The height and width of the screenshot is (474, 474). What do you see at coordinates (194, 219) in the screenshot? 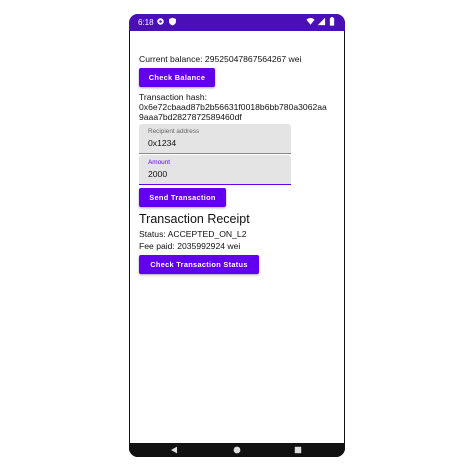
I see `receipt-title: Transaction Receipt` at bounding box center [194, 219].